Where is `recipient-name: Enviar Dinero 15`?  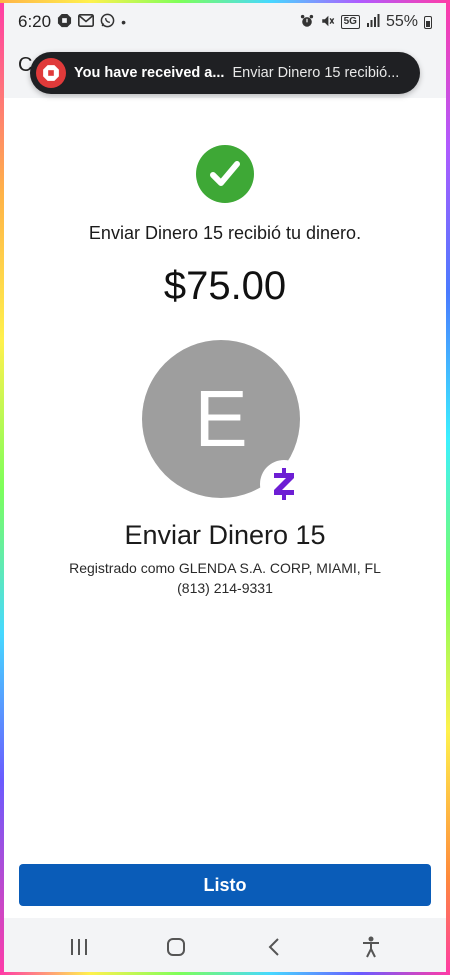 recipient-name: Enviar Dinero 15 is located at coordinates (225, 535).